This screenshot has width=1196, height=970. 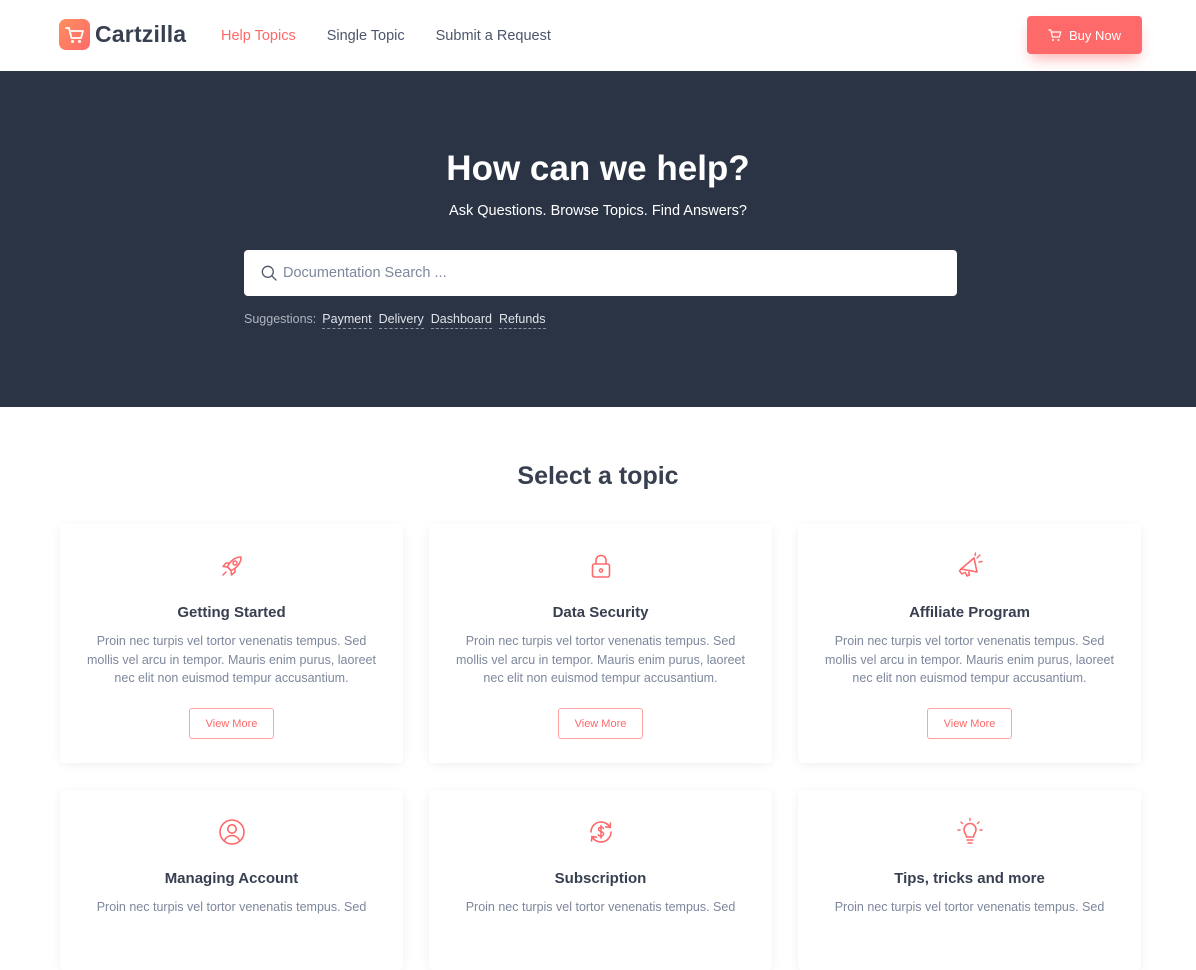 I want to click on search-input, so click(x=583, y=273).